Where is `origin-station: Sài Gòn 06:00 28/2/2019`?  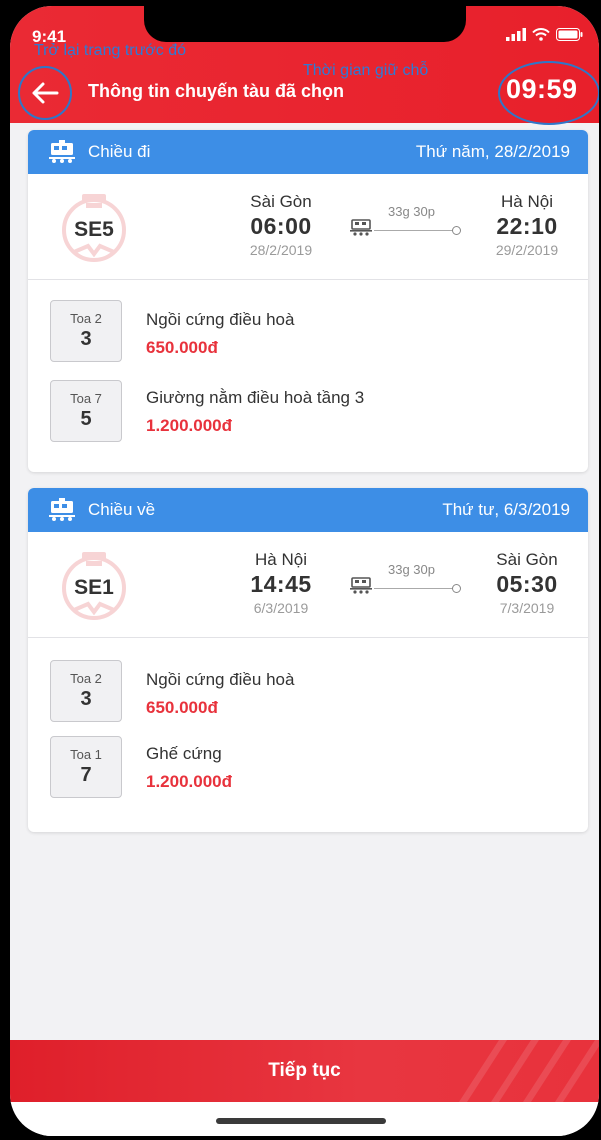 origin-station: Sài Gòn 06:00 28/2/2019 is located at coordinates (281, 225).